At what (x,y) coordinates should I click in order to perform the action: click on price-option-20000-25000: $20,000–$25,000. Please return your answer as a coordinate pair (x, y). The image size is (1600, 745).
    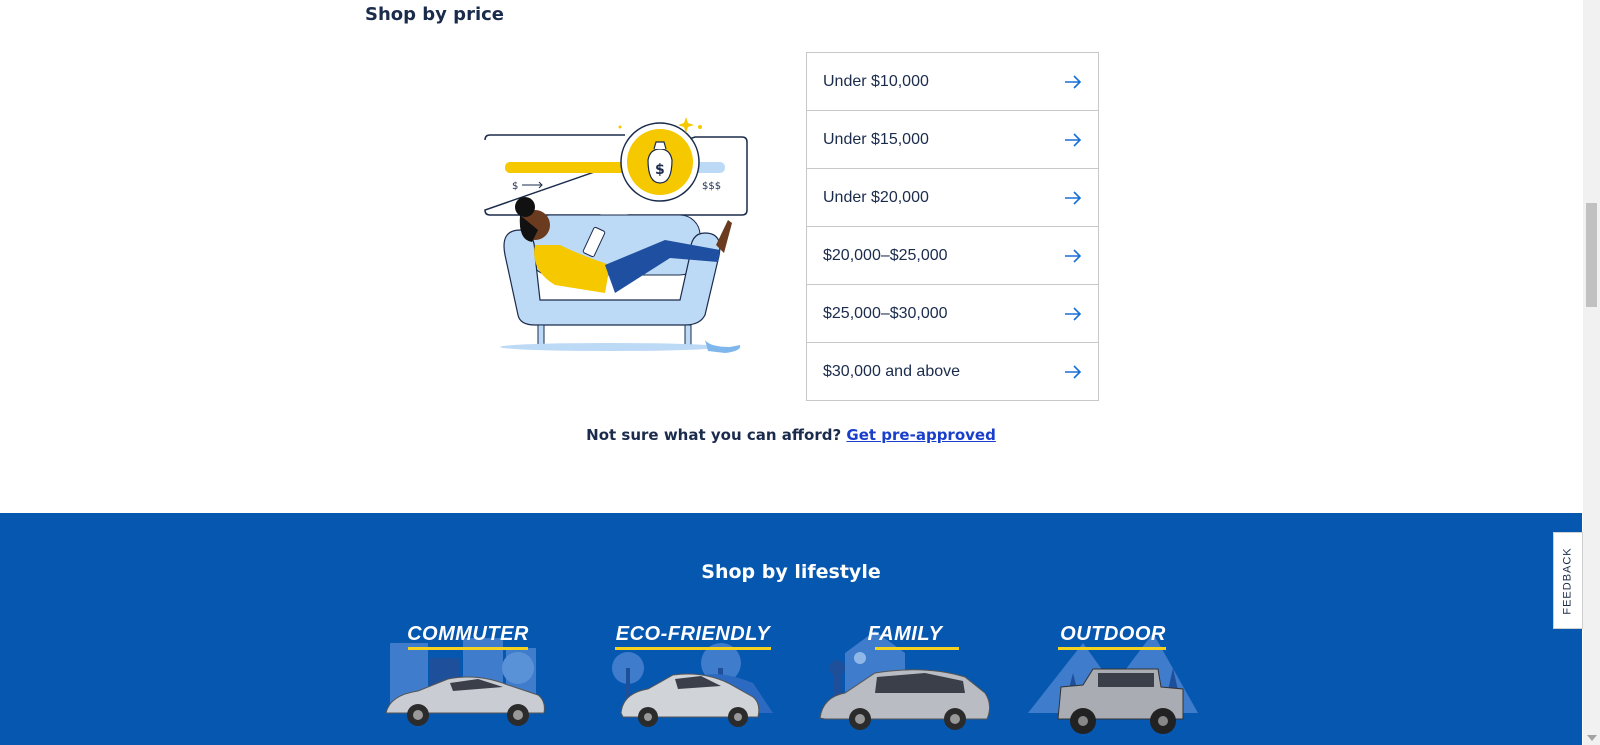
    Looking at the image, I should click on (952, 256).